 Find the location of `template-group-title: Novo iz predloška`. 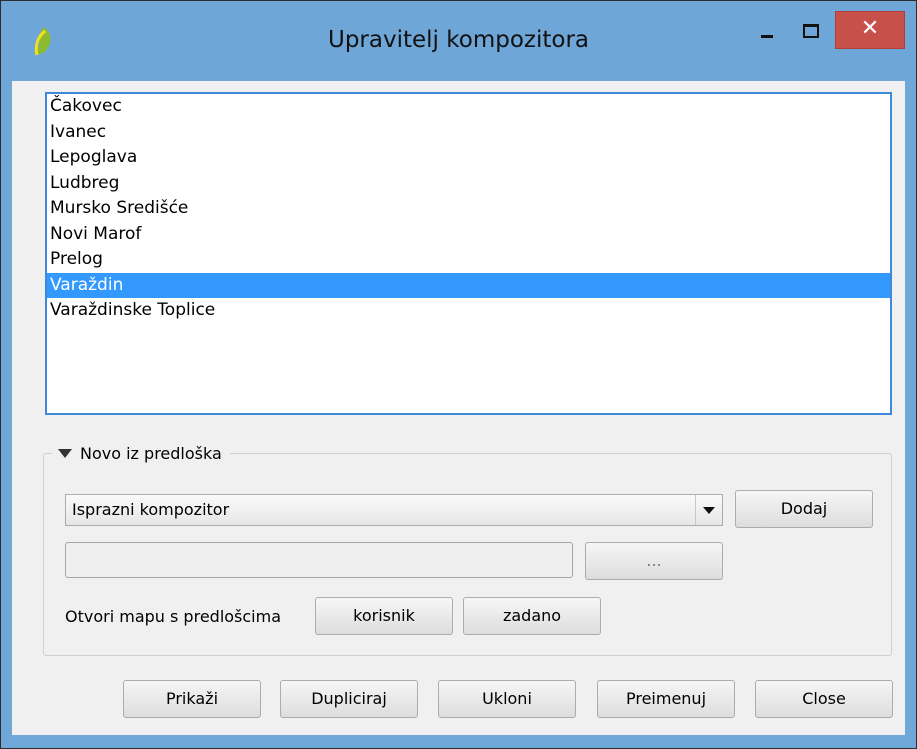

template-group-title: Novo iz predloška is located at coordinates (151, 453).